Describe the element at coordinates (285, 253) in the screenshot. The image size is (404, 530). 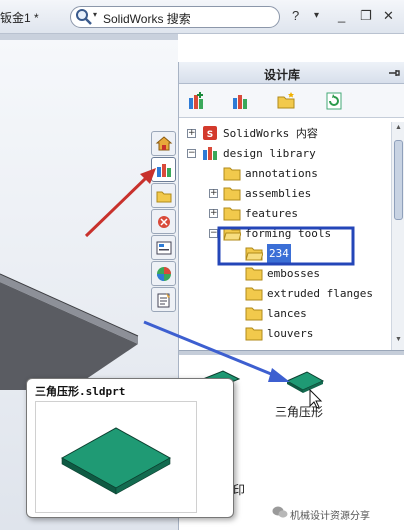
I see `tree-item-234: 234` at that location.